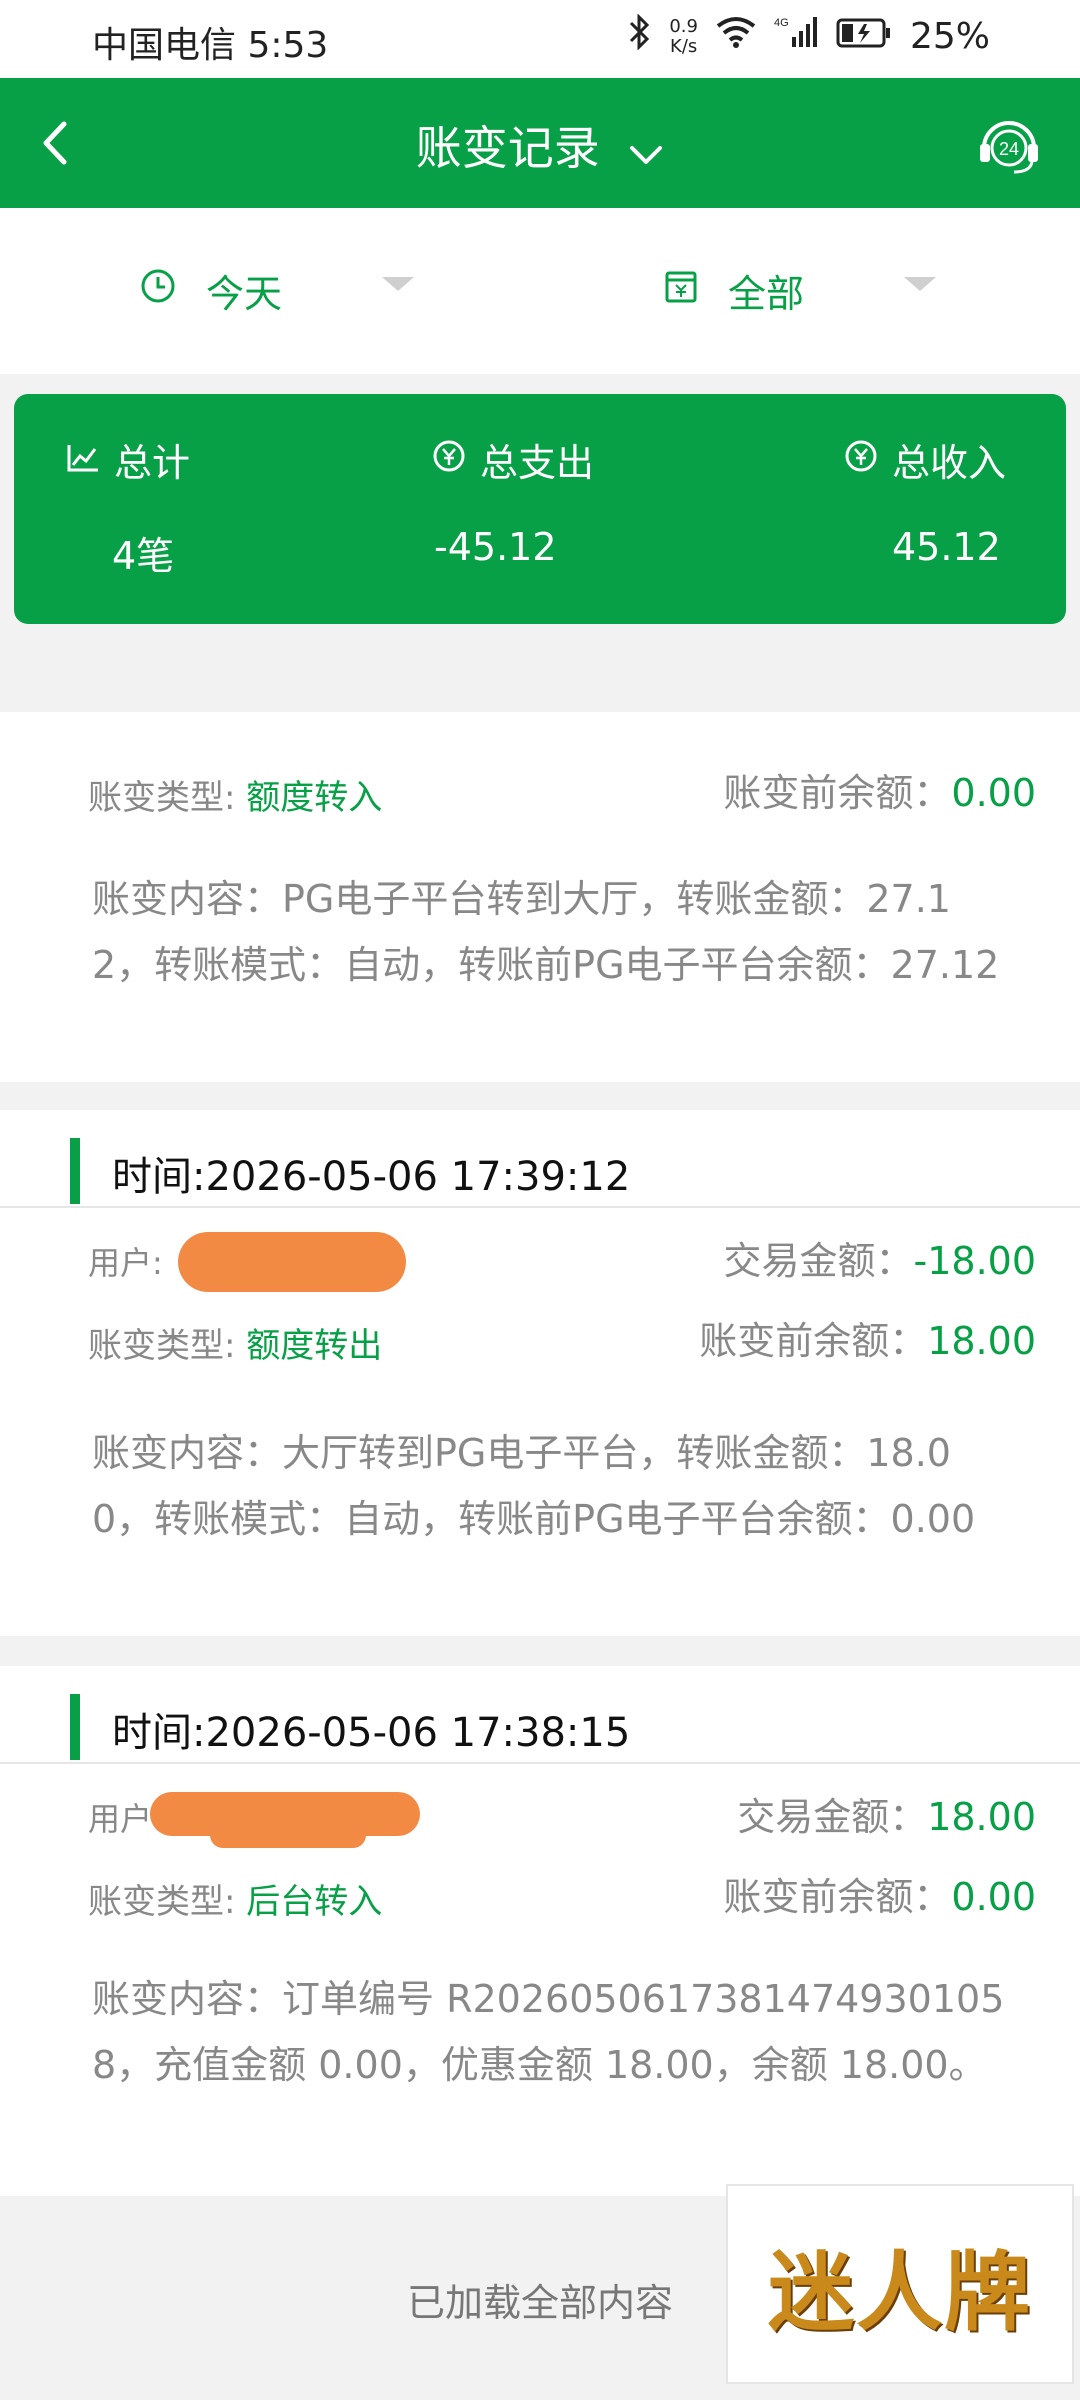  I want to click on summary-expense: 总支出 -45.12, so click(513, 500).